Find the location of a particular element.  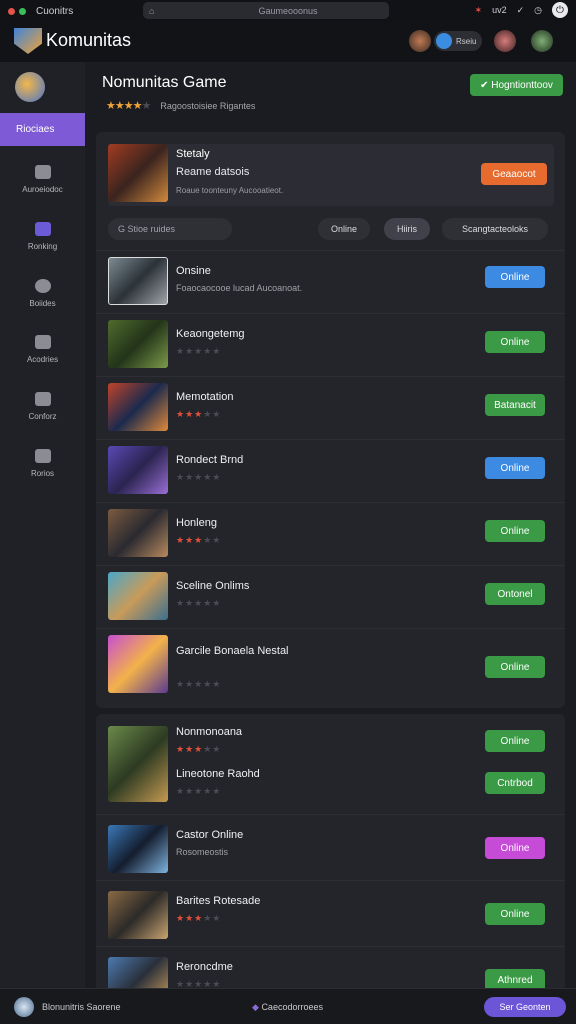

check-icon: ✓ is located at coordinates (521, 10).